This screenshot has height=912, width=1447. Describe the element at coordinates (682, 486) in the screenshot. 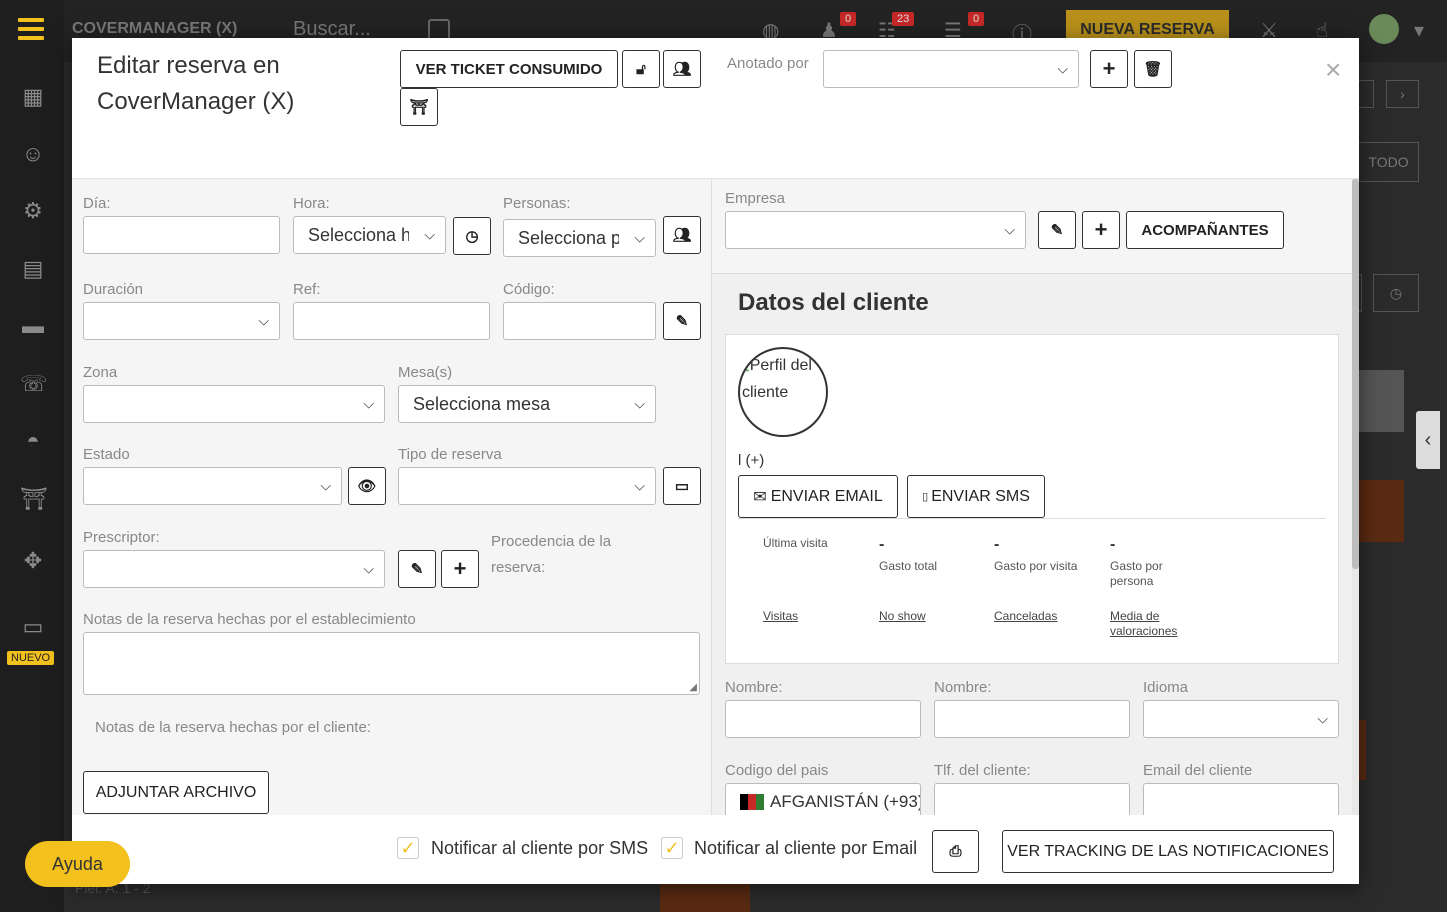

I see `credit-card-icon: ▭` at that location.